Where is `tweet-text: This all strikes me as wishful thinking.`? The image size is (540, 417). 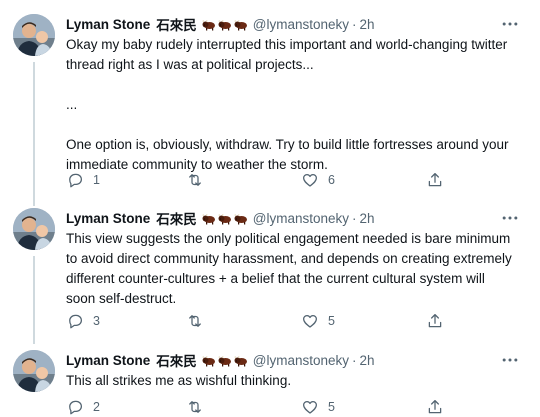 tweet-text: This all strikes me as wishful thinking. is located at coordinates (293, 381).